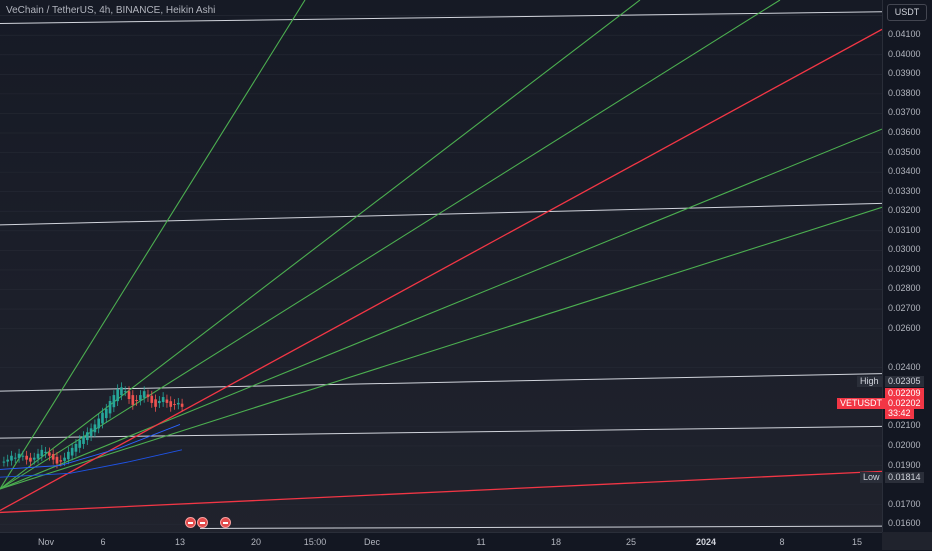 Image resolution: width=932 pixels, height=551 pixels. What do you see at coordinates (904, 503) in the screenshot?
I see `price-tick-label: 0.01700` at bounding box center [904, 503].